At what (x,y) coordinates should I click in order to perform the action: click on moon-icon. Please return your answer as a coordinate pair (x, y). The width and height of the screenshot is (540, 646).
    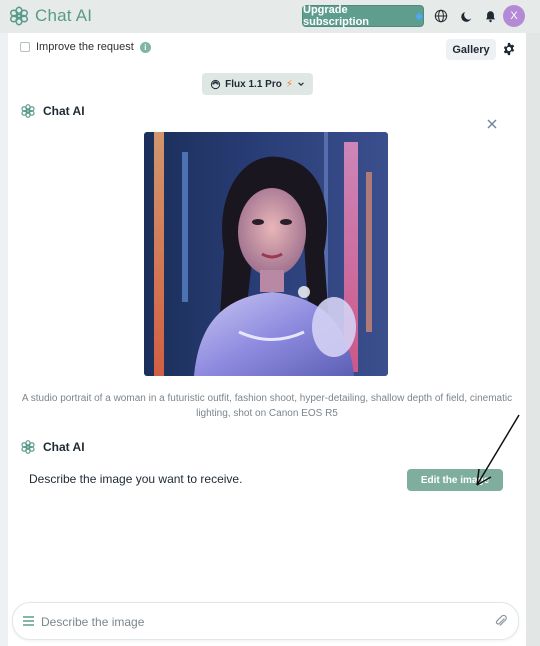
    Looking at the image, I should click on (466, 16).